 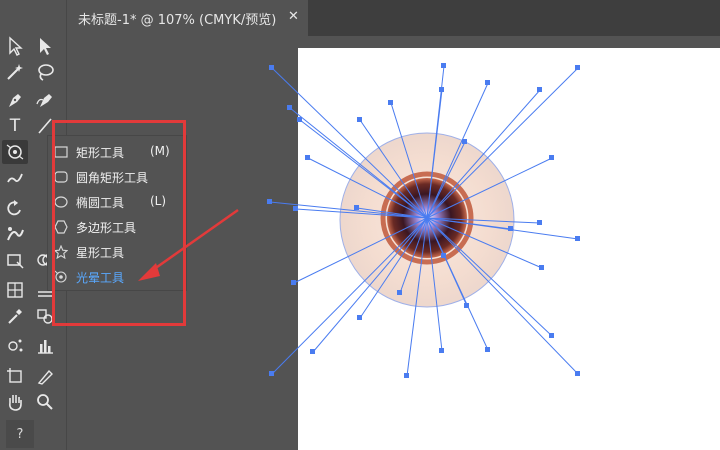 I want to click on type-tool-button: T, so click(x=15, y=126).